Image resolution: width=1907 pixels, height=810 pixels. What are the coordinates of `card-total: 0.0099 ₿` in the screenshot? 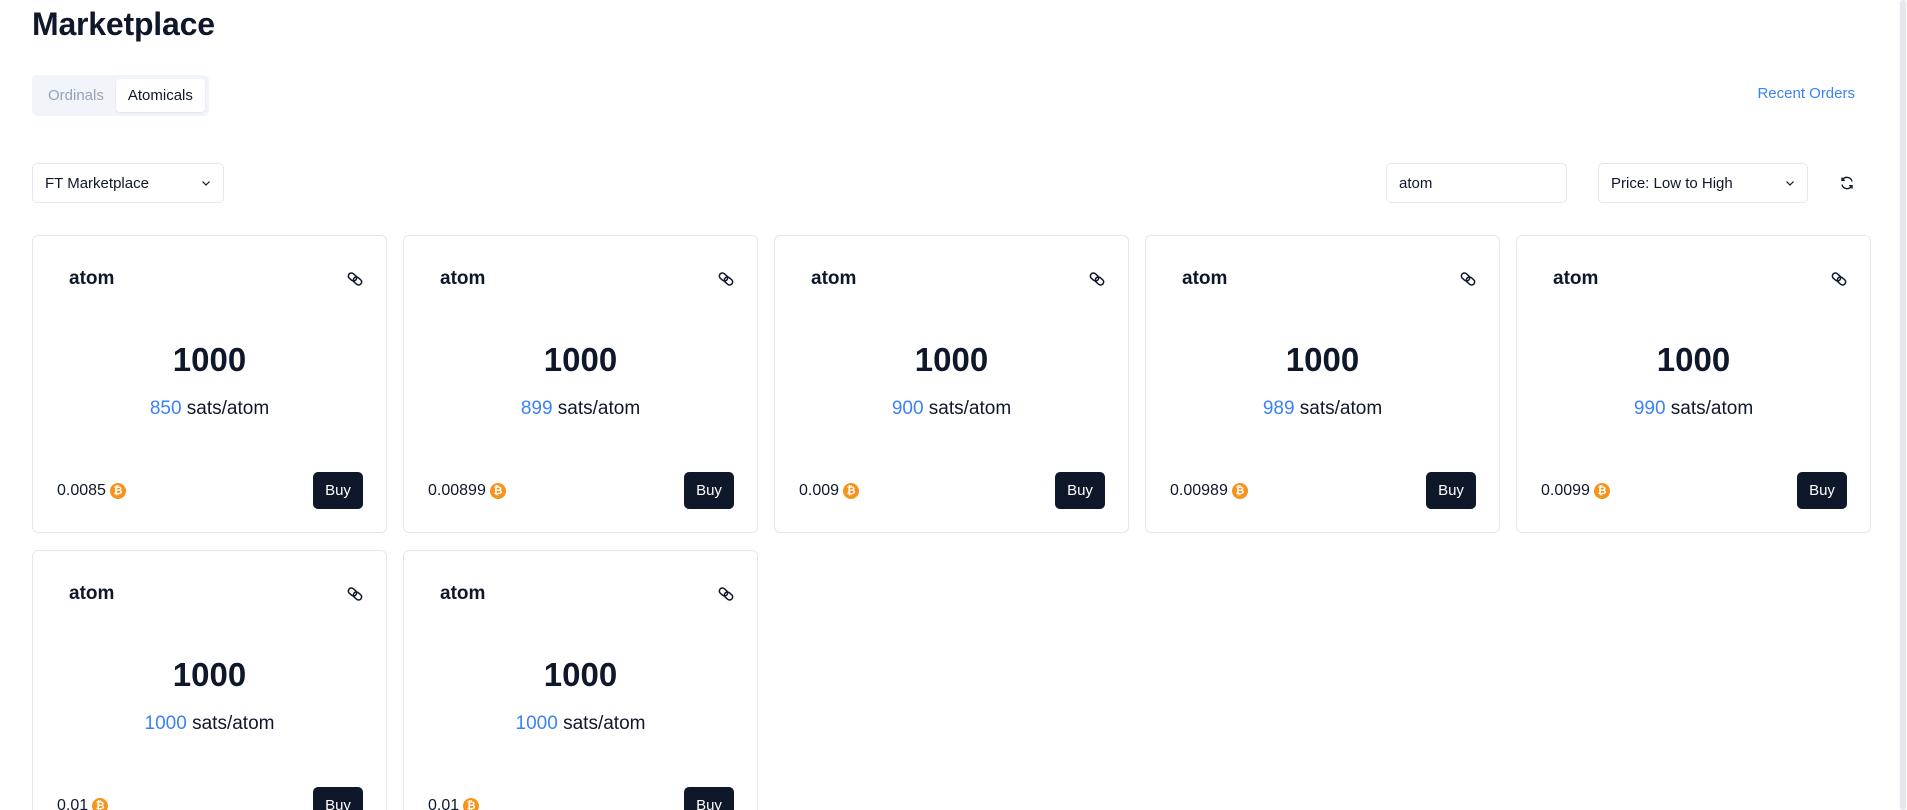 It's located at (1575, 491).